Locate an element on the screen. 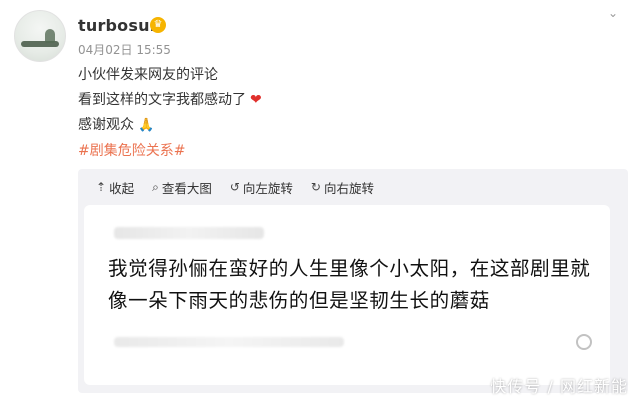  blurred-comment-footer is located at coordinates (229, 342).